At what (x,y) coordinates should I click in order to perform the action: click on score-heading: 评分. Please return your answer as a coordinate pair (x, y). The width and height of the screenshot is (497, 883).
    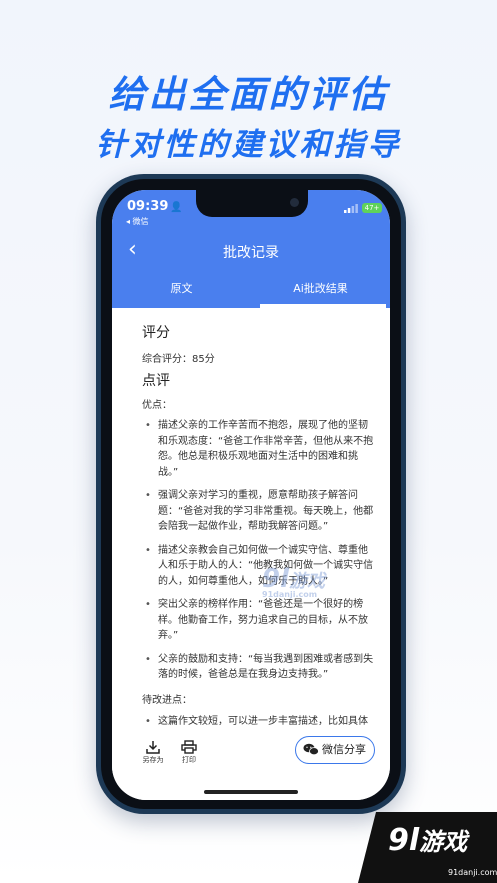
    Looking at the image, I should click on (156, 333).